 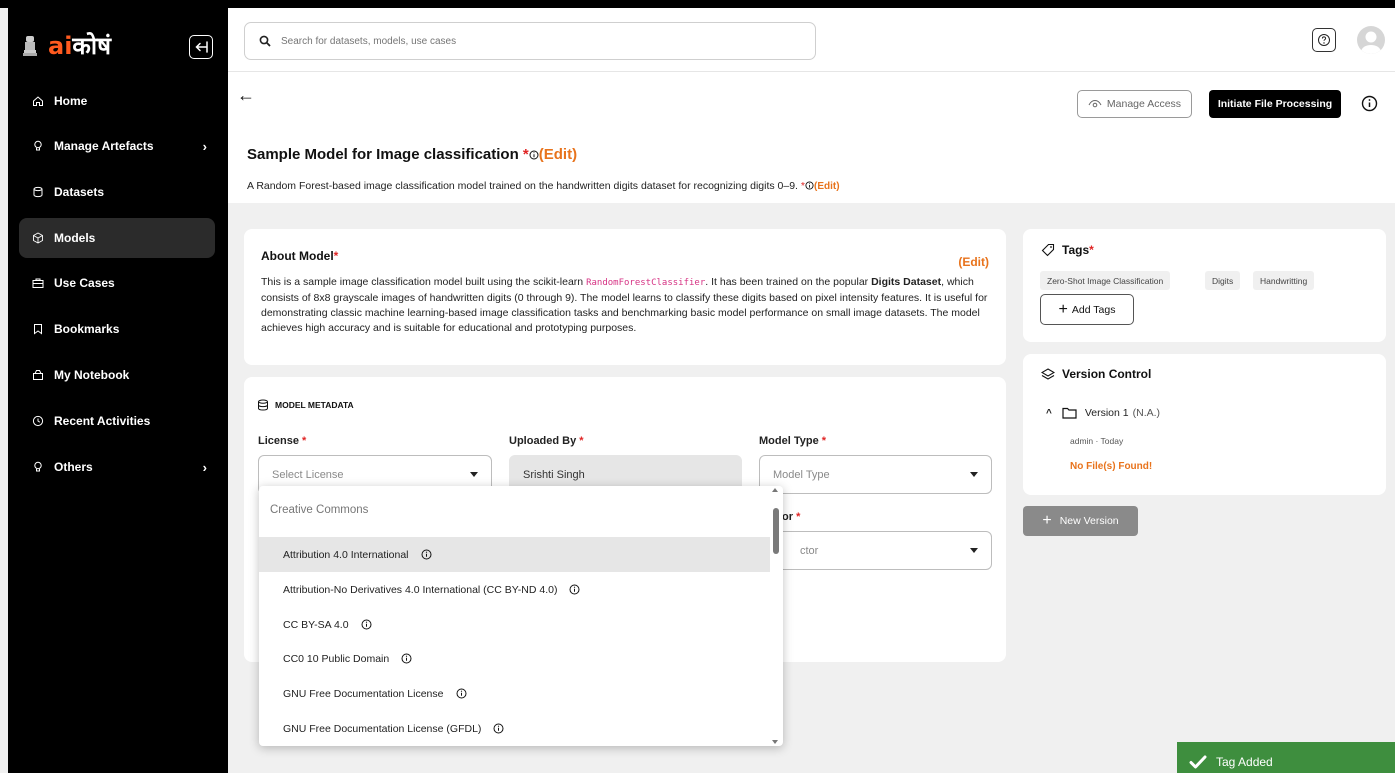 What do you see at coordinates (1105, 280) in the screenshot?
I see `tag-chip: Zero-Shot Image Classification` at bounding box center [1105, 280].